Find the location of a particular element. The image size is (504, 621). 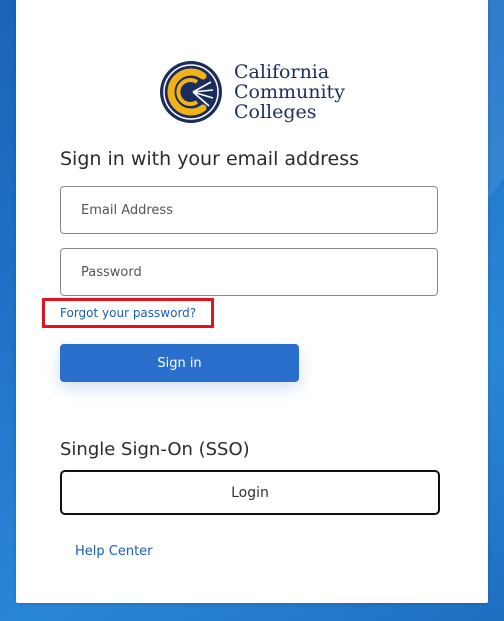

email-input is located at coordinates (249, 210).